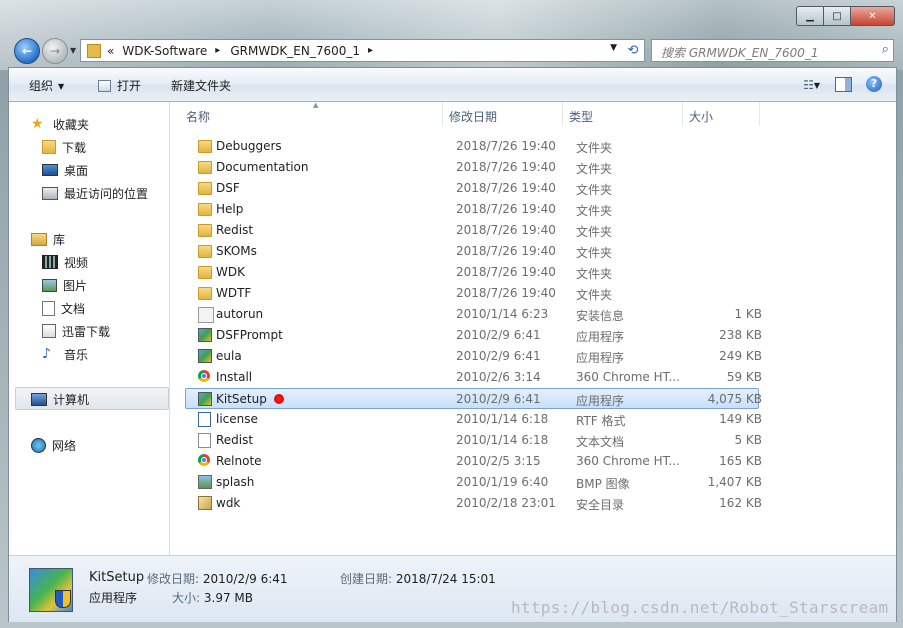  What do you see at coordinates (613, 48) in the screenshot?
I see `address-dropdown-icon: ▼` at bounding box center [613, 48].